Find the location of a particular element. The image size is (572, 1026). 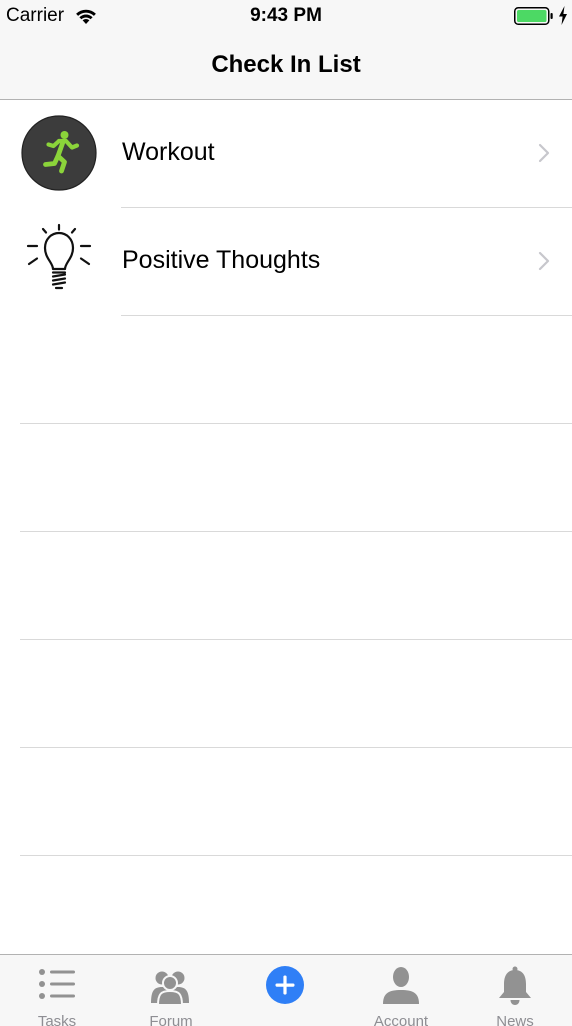

tab-bar: Tasks Forum Account News is located at coordinates (286, 990).